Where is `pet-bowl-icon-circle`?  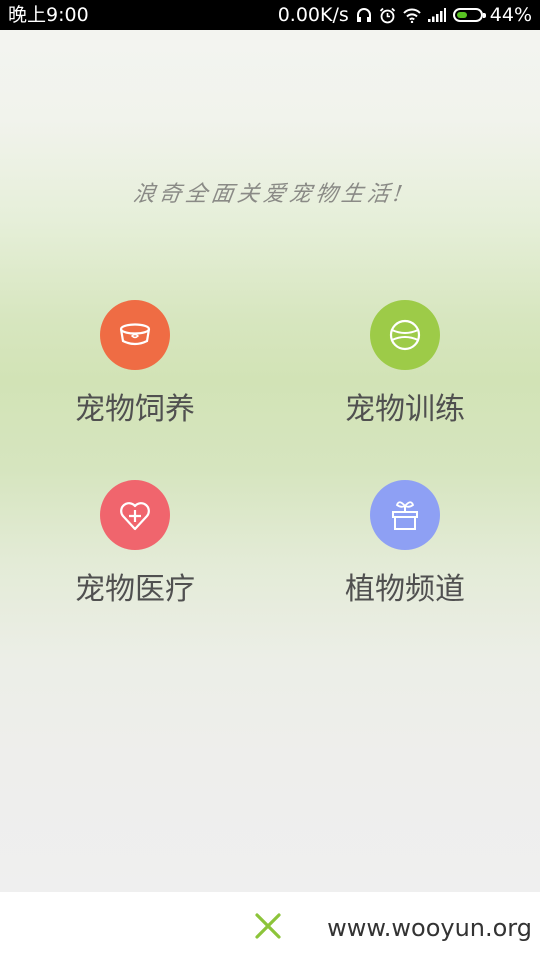
pet-bowl-icon-circle is located at coordinates (135, 335).